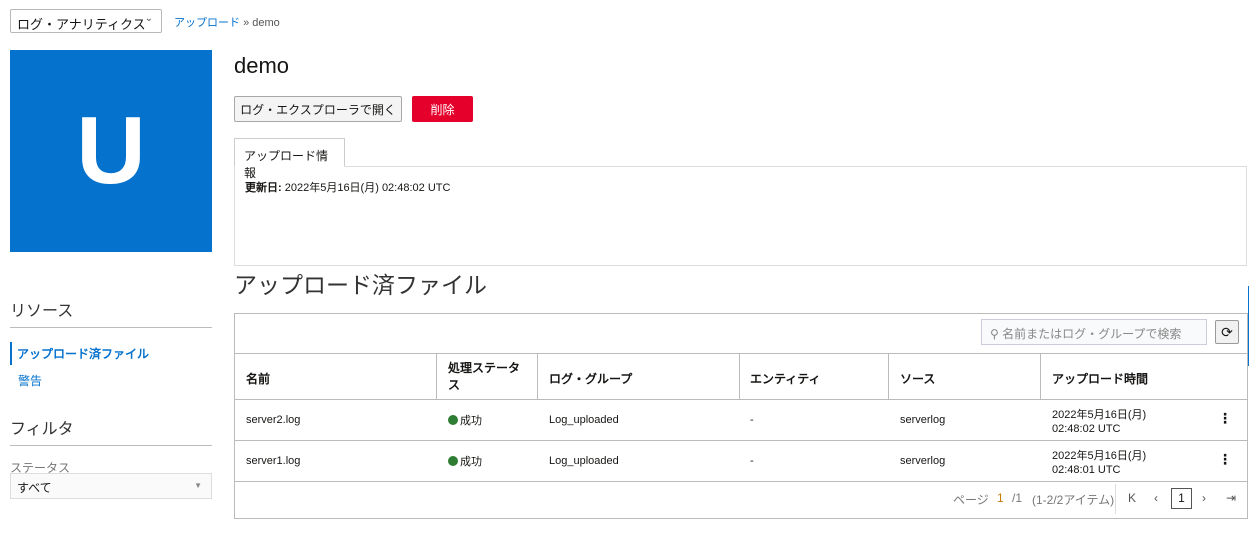 The width and height of the screenshot is (1252, 535). I want to click on refresh-button: ⟳, so click(1227, 332).